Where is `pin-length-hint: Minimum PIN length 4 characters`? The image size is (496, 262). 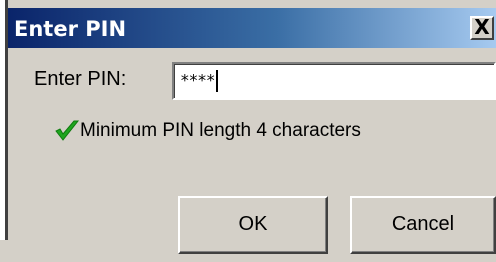 pin-length-hint: Minimum PIN length 4 characters is located at coordinates (220, 130).